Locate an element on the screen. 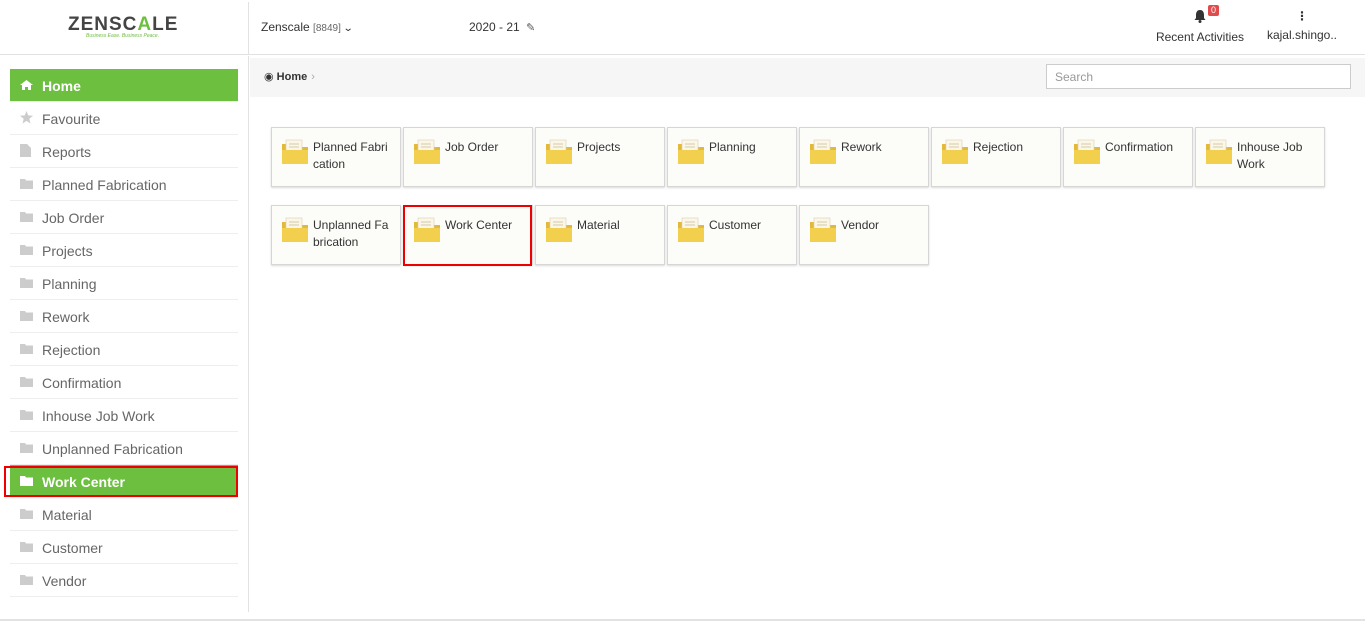 Image resolution: width=1365 pixels, height=627 pixels. tile-label: Projects is located at coordinates (599, 147).